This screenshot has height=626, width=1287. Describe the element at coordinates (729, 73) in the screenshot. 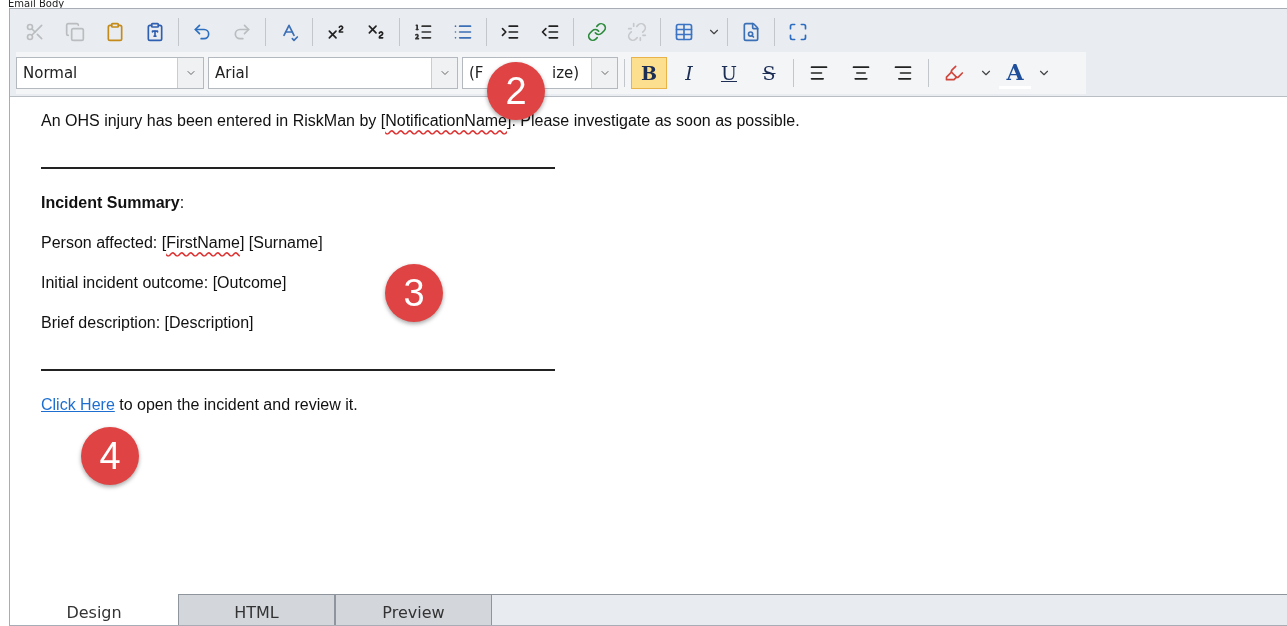

I see `underline-button: U` at that location.